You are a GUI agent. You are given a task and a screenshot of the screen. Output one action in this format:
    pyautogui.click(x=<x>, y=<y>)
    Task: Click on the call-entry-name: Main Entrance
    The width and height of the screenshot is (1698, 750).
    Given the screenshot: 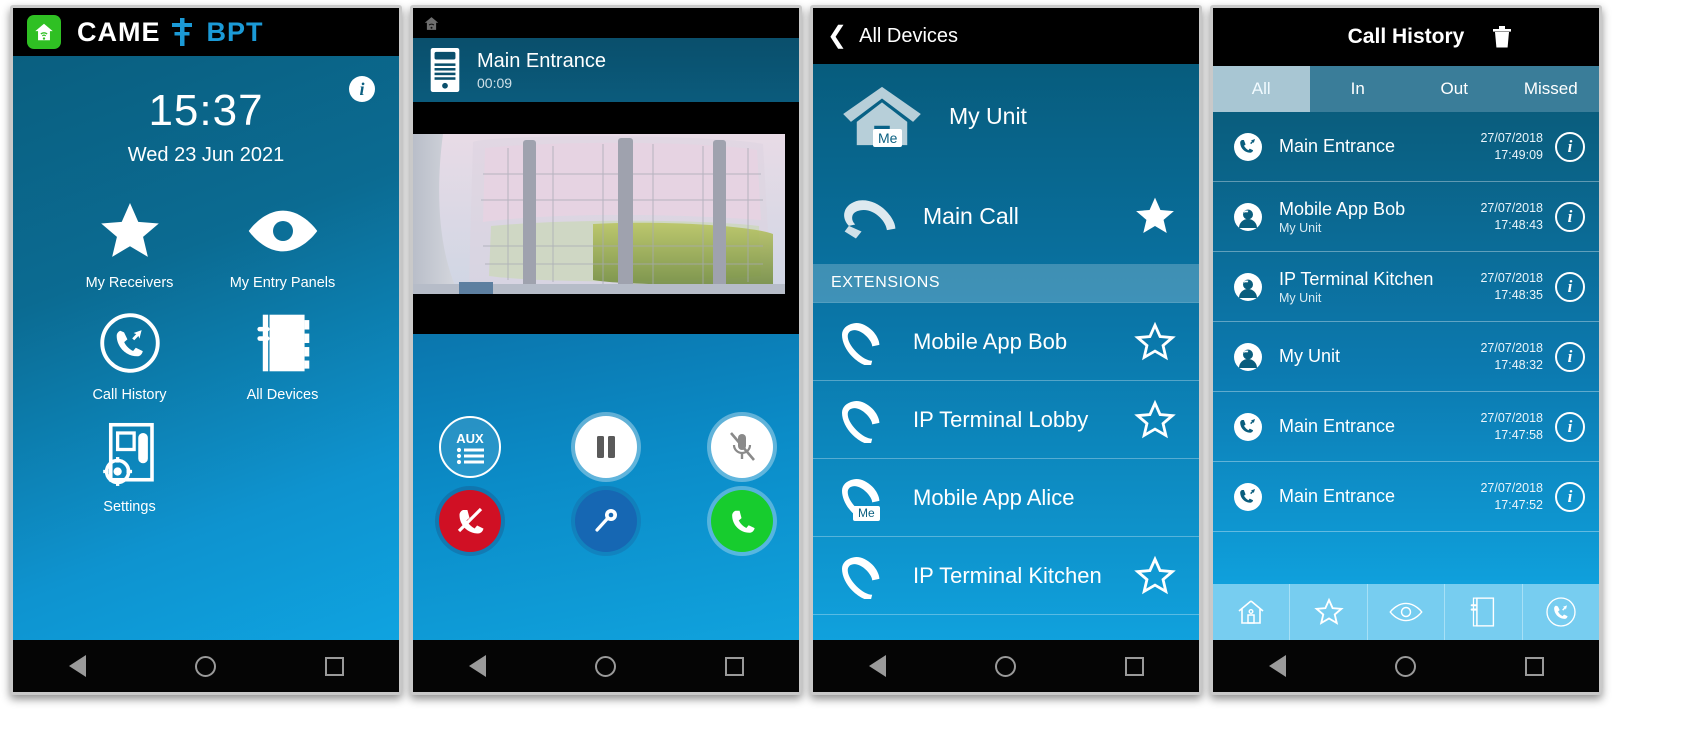 What is the action you would take?
    pyautogui.click(x=1337, y=426)
    